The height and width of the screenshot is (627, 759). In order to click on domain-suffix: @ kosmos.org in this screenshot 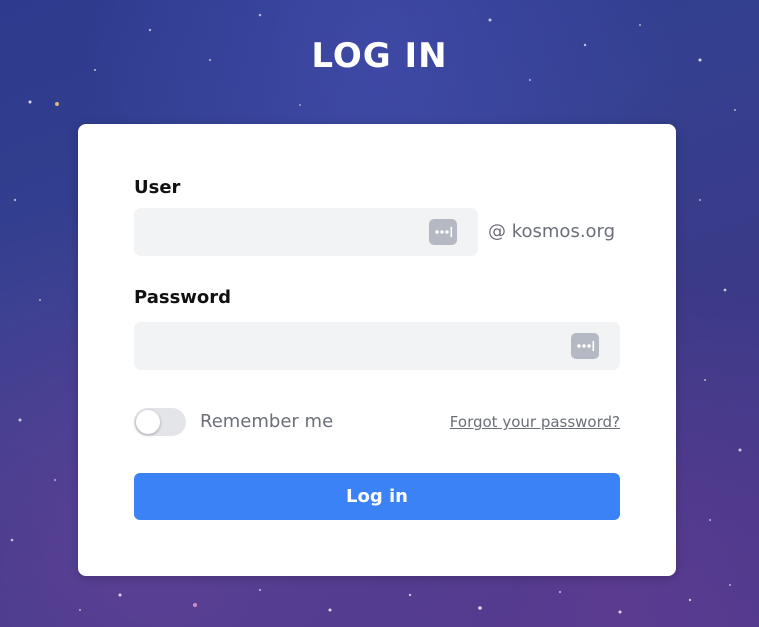, I will do `click(552, 231)`.